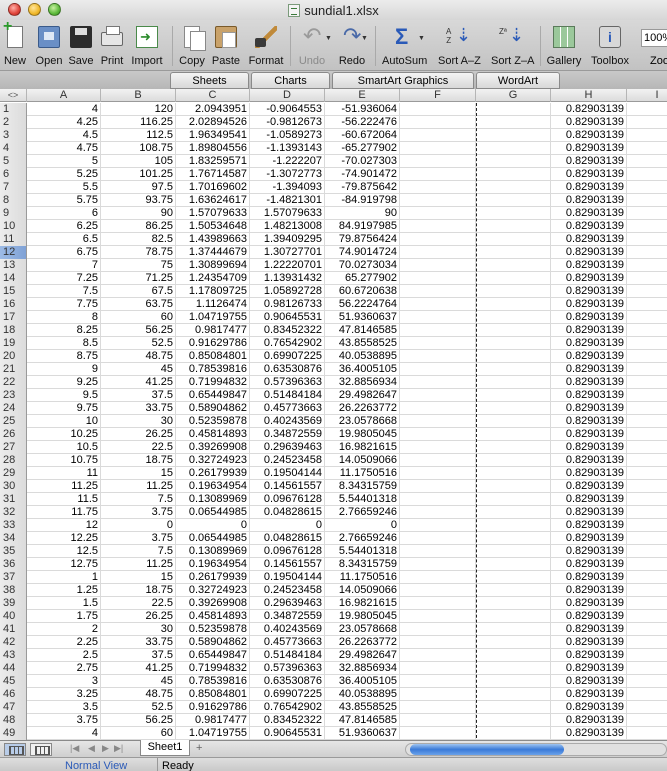 The width and height of the screenshot is (667, 771). What do you see at coordinates (64, 135) in the screenshot?
I see `cell-a: 4.5` at bounding box center [64, 135].